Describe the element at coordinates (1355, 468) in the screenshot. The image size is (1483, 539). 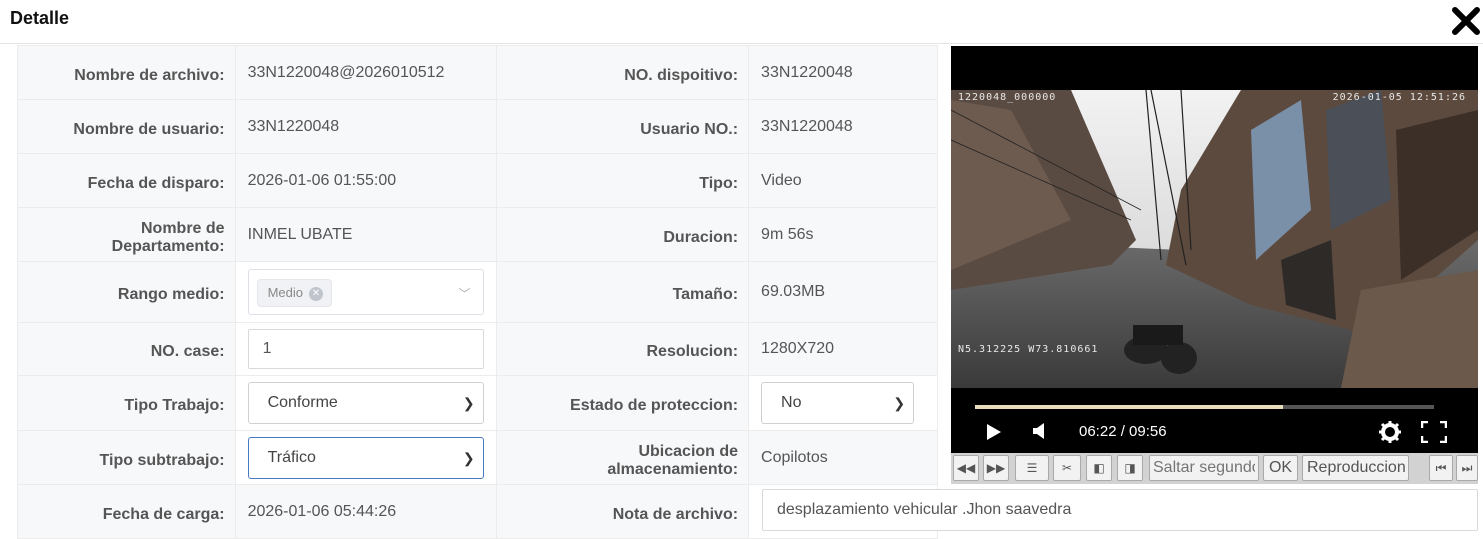
I see `playback-button: Reproduccion` at that location.